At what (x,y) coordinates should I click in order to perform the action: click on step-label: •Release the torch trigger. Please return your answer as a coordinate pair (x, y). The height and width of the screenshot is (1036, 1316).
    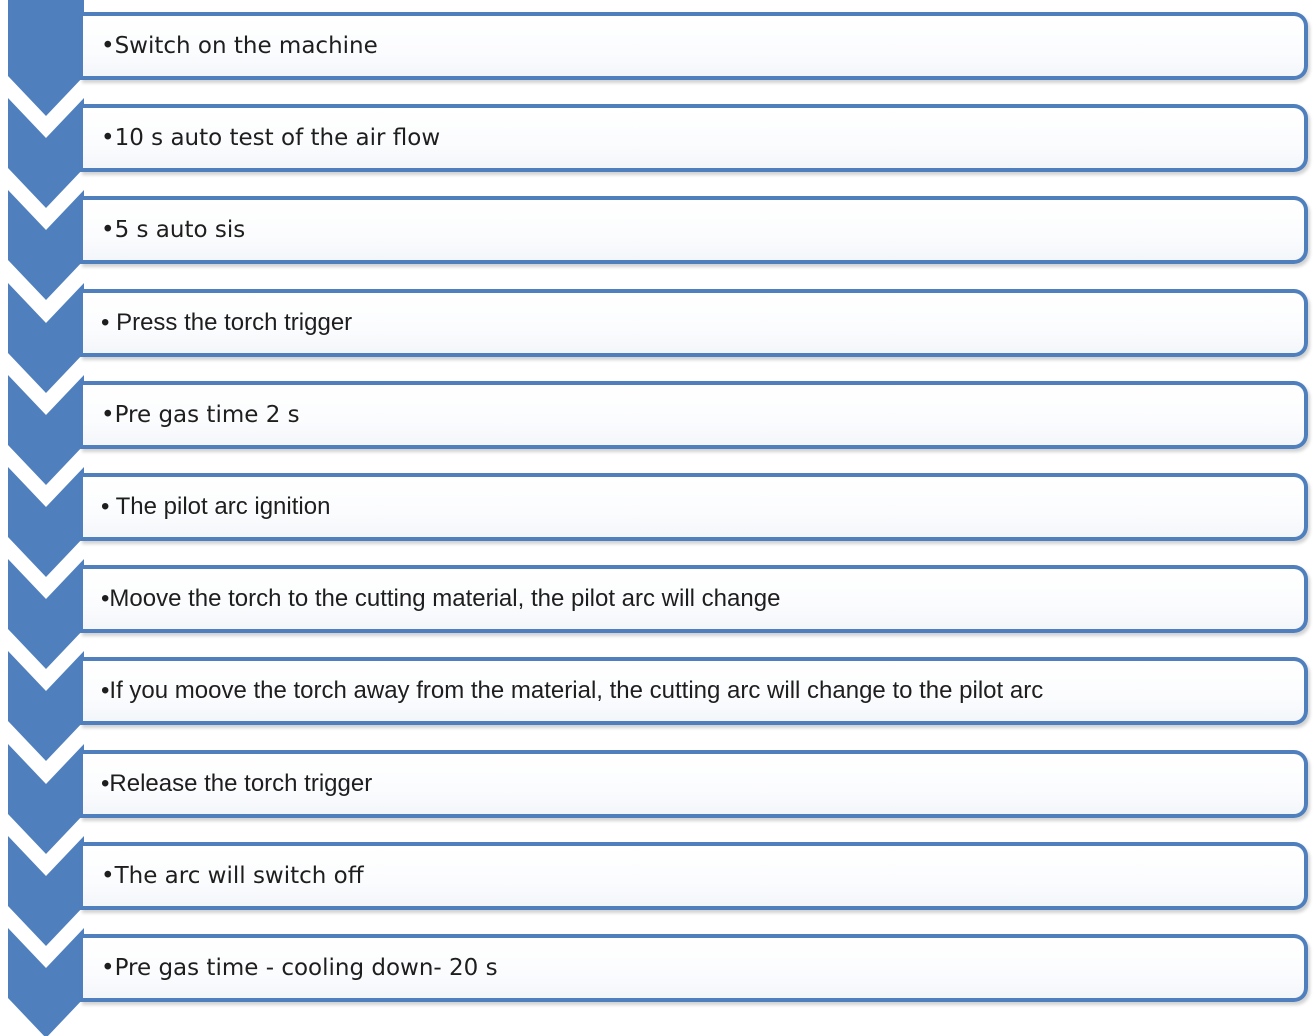
    Looking at the image, I should click on (237, 783).